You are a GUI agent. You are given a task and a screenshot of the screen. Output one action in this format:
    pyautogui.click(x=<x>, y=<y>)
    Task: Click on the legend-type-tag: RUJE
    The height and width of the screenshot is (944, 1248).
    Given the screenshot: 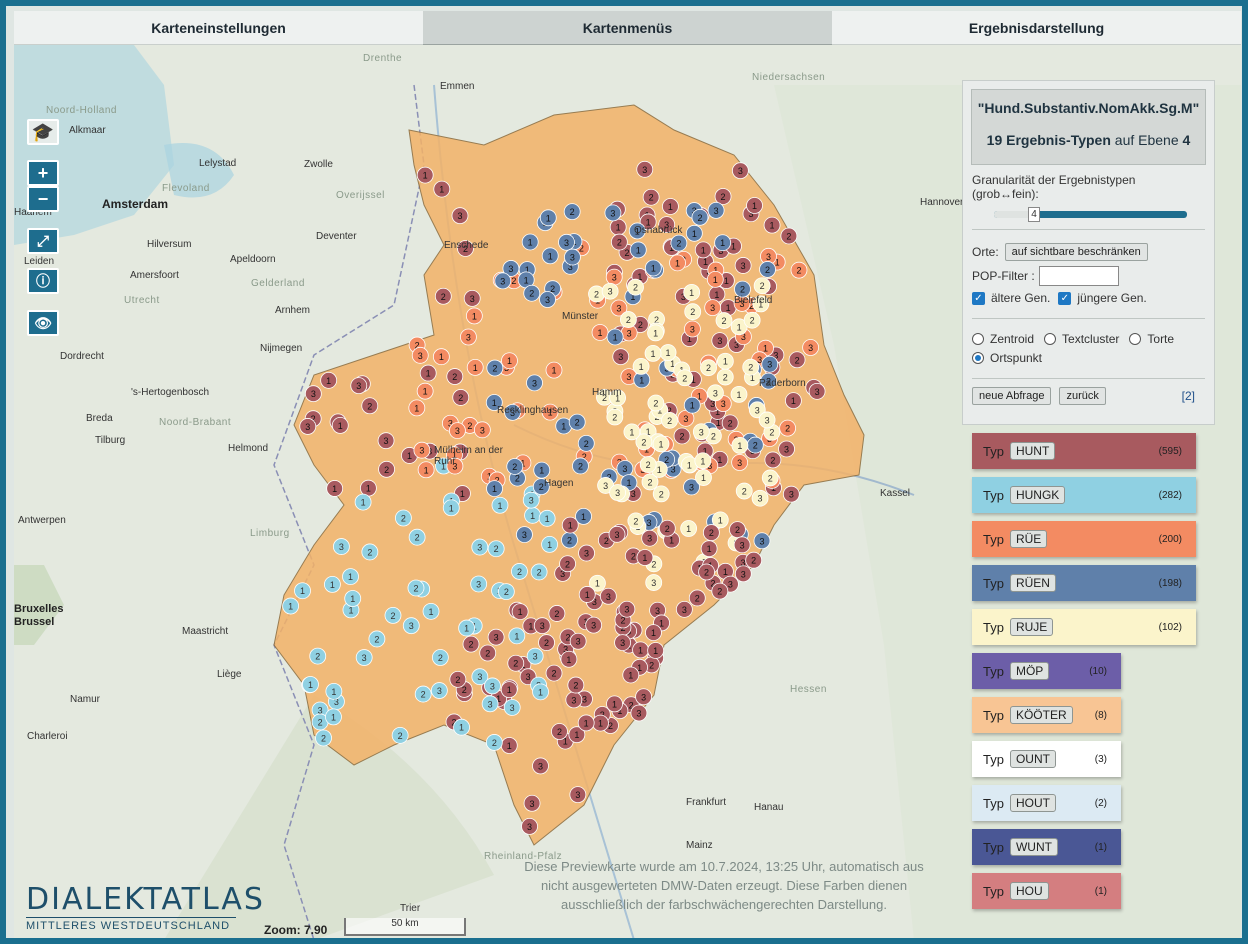 What is the action you would take?
    pyautogui.click(x=1031, y=627)
    